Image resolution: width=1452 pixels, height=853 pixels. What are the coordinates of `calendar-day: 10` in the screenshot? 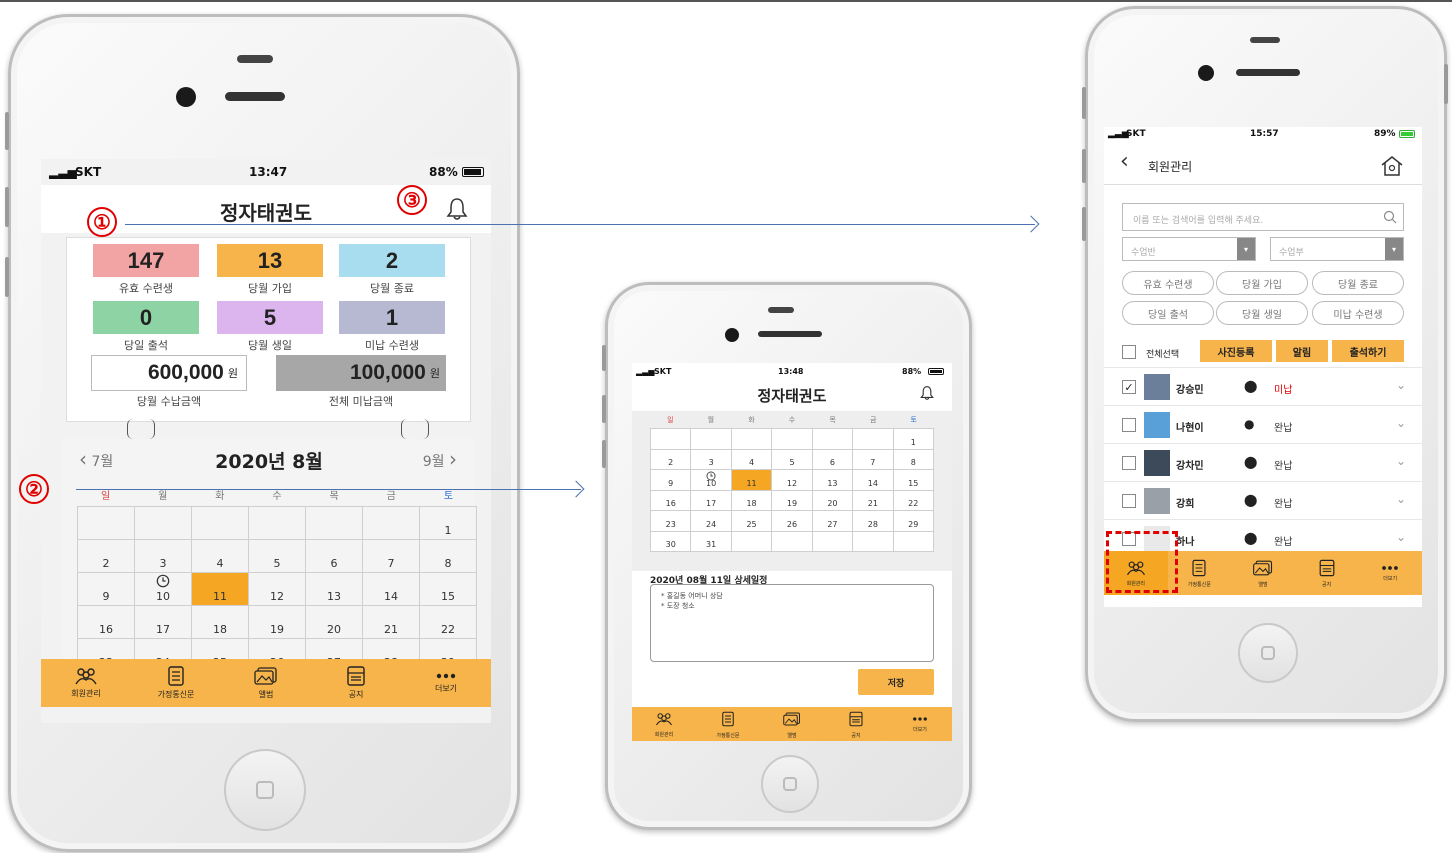 It's located at (163, 589).